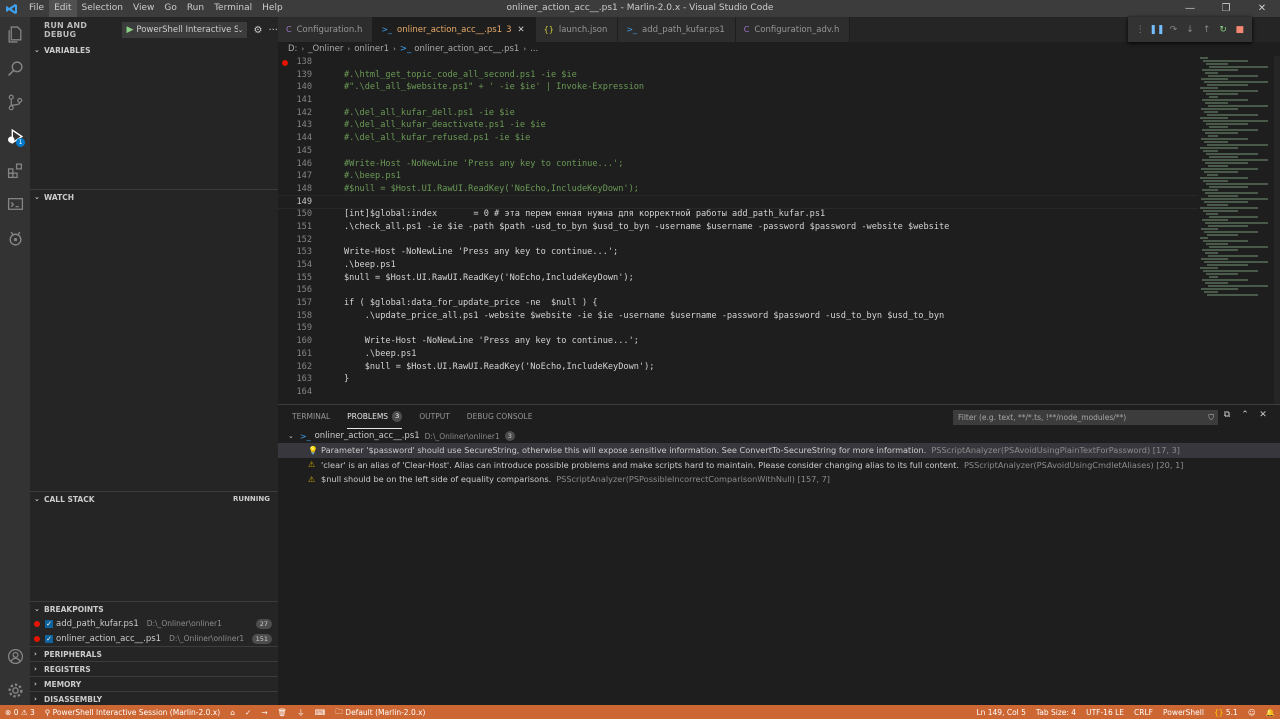 This screenshot has width=1280, height=719. Describe the element at coordinates (454, 29) in the screenshot. I see `tab-onliner-action-acc: >_ onliner_action_acc__.ps1 3 ✕` at that location.